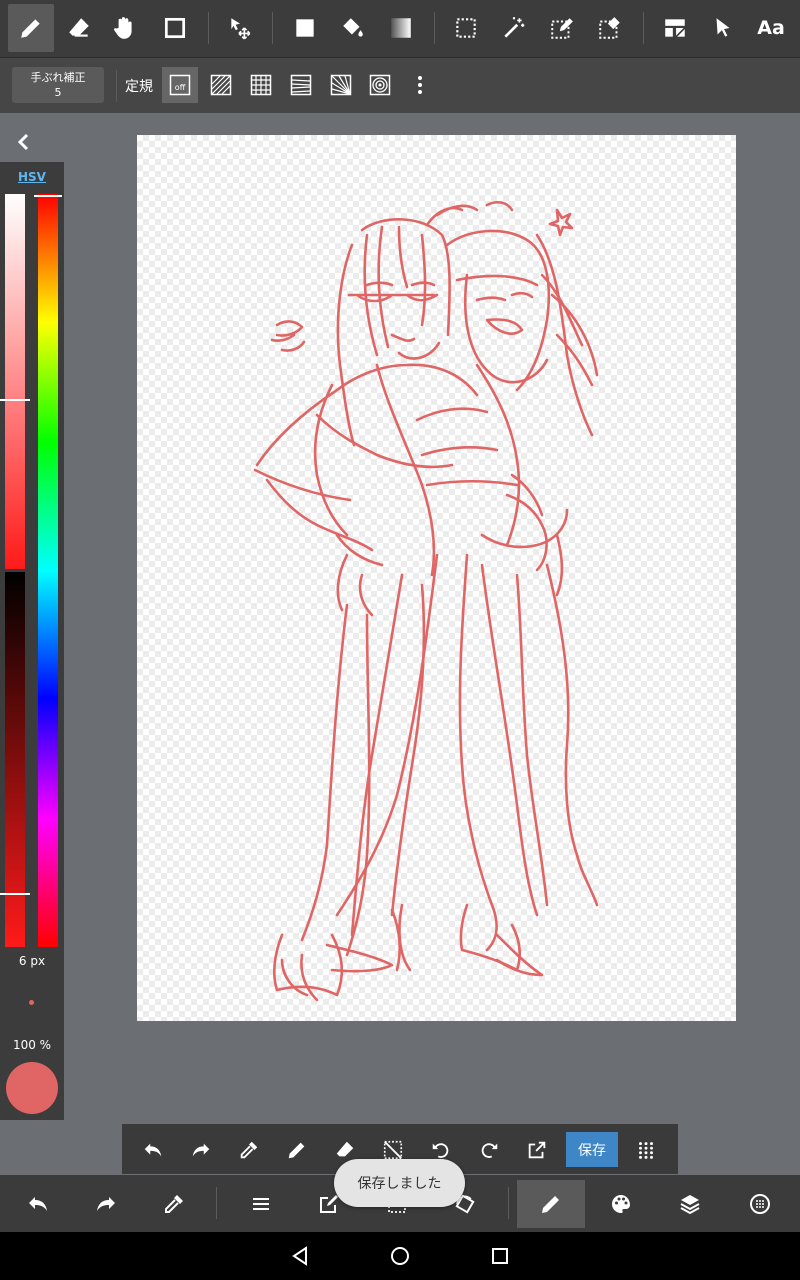  What do you see at coordinates (400, 85) in the screenshot?
I see `sub-toolbar: 手ぶれ補正 5 定規 off` at bounding box center [400, 85].